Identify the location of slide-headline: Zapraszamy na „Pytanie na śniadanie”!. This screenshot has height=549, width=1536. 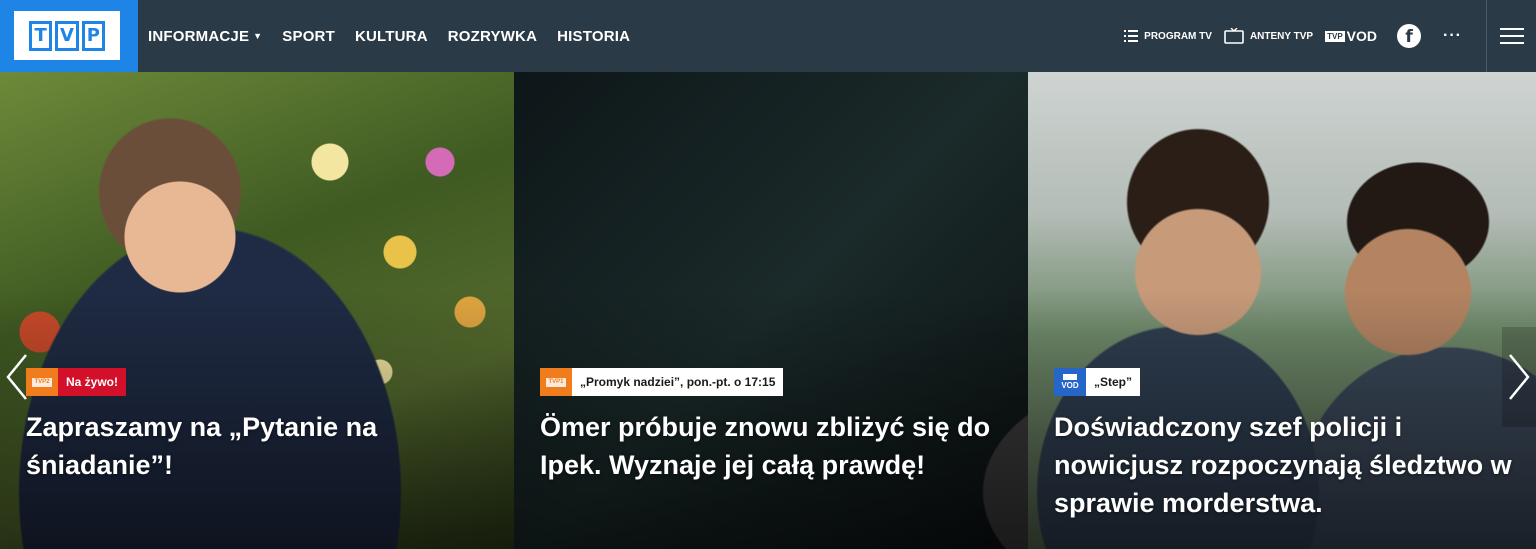
(260, 446).